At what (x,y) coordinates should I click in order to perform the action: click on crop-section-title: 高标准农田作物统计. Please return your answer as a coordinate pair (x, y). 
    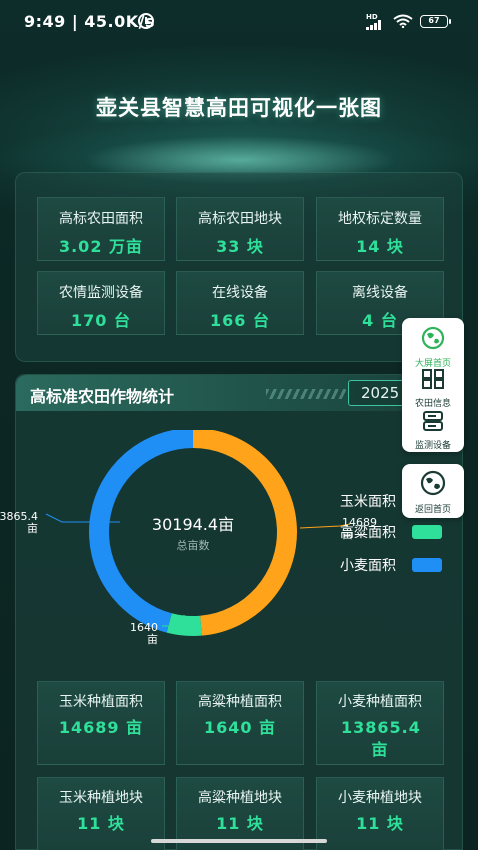
    Looking at the image, I should click on (102, 396).